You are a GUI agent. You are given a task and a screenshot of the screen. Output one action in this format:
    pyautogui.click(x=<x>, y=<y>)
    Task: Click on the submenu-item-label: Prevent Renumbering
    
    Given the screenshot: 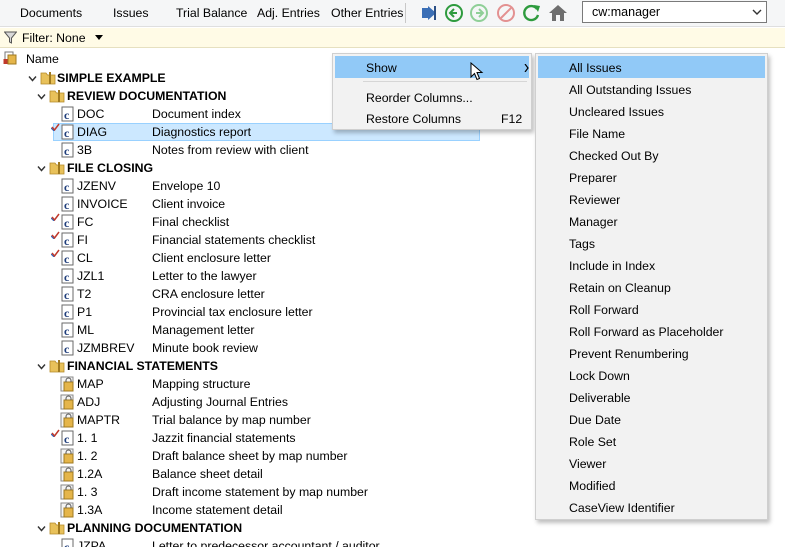 What is the action you would take?
    pyautogui.click(x=629, y=354)
    